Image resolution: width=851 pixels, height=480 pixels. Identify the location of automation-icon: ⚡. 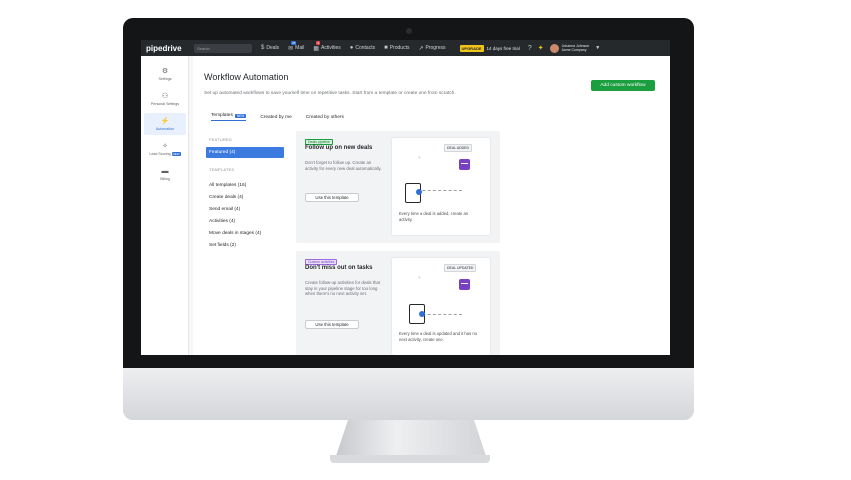
(165, 121).